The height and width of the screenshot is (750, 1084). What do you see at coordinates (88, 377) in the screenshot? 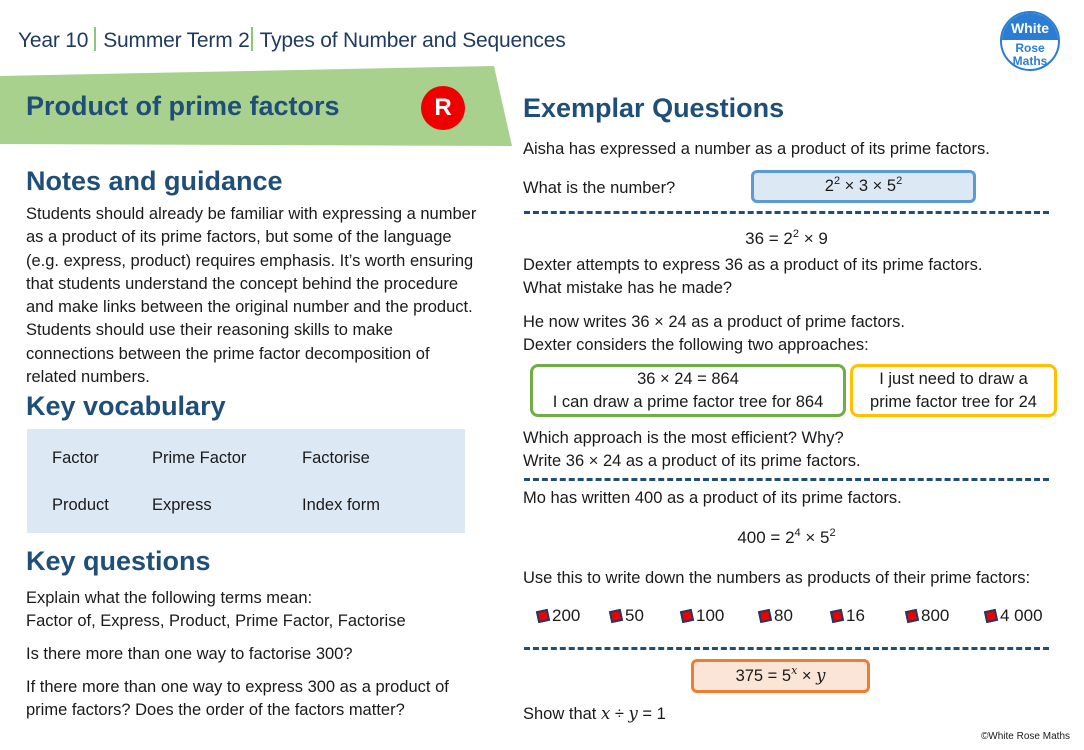
I see `notes-line: related numbers.` at bounding box center [88, 377].